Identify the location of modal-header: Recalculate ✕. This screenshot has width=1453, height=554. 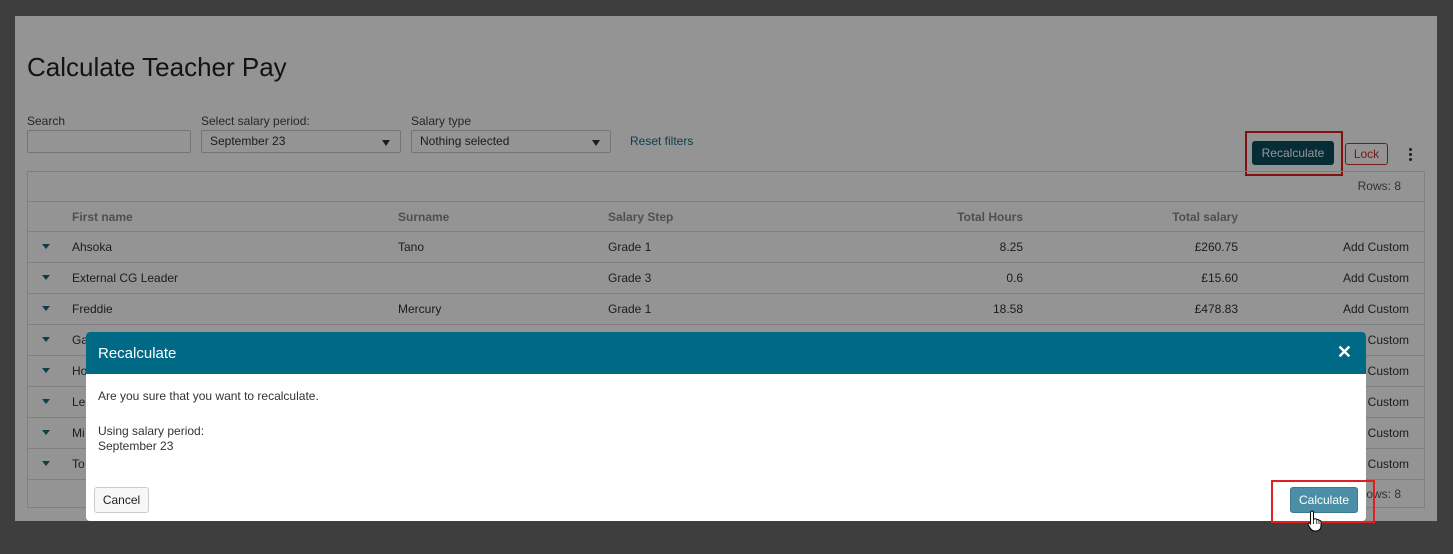
(726, 353).